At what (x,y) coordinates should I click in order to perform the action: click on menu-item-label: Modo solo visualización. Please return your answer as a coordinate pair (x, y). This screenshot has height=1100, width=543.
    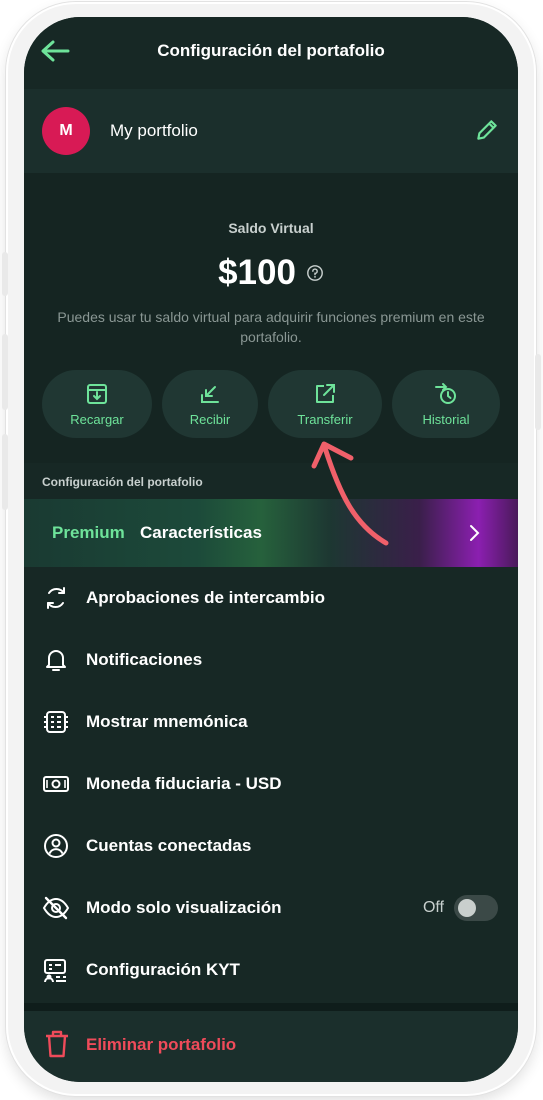
    Looking at the image, I should click on (184, 907).